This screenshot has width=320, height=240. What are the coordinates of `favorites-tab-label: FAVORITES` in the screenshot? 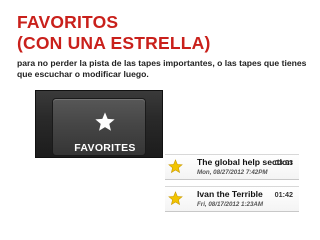 It's located at (105, 148).